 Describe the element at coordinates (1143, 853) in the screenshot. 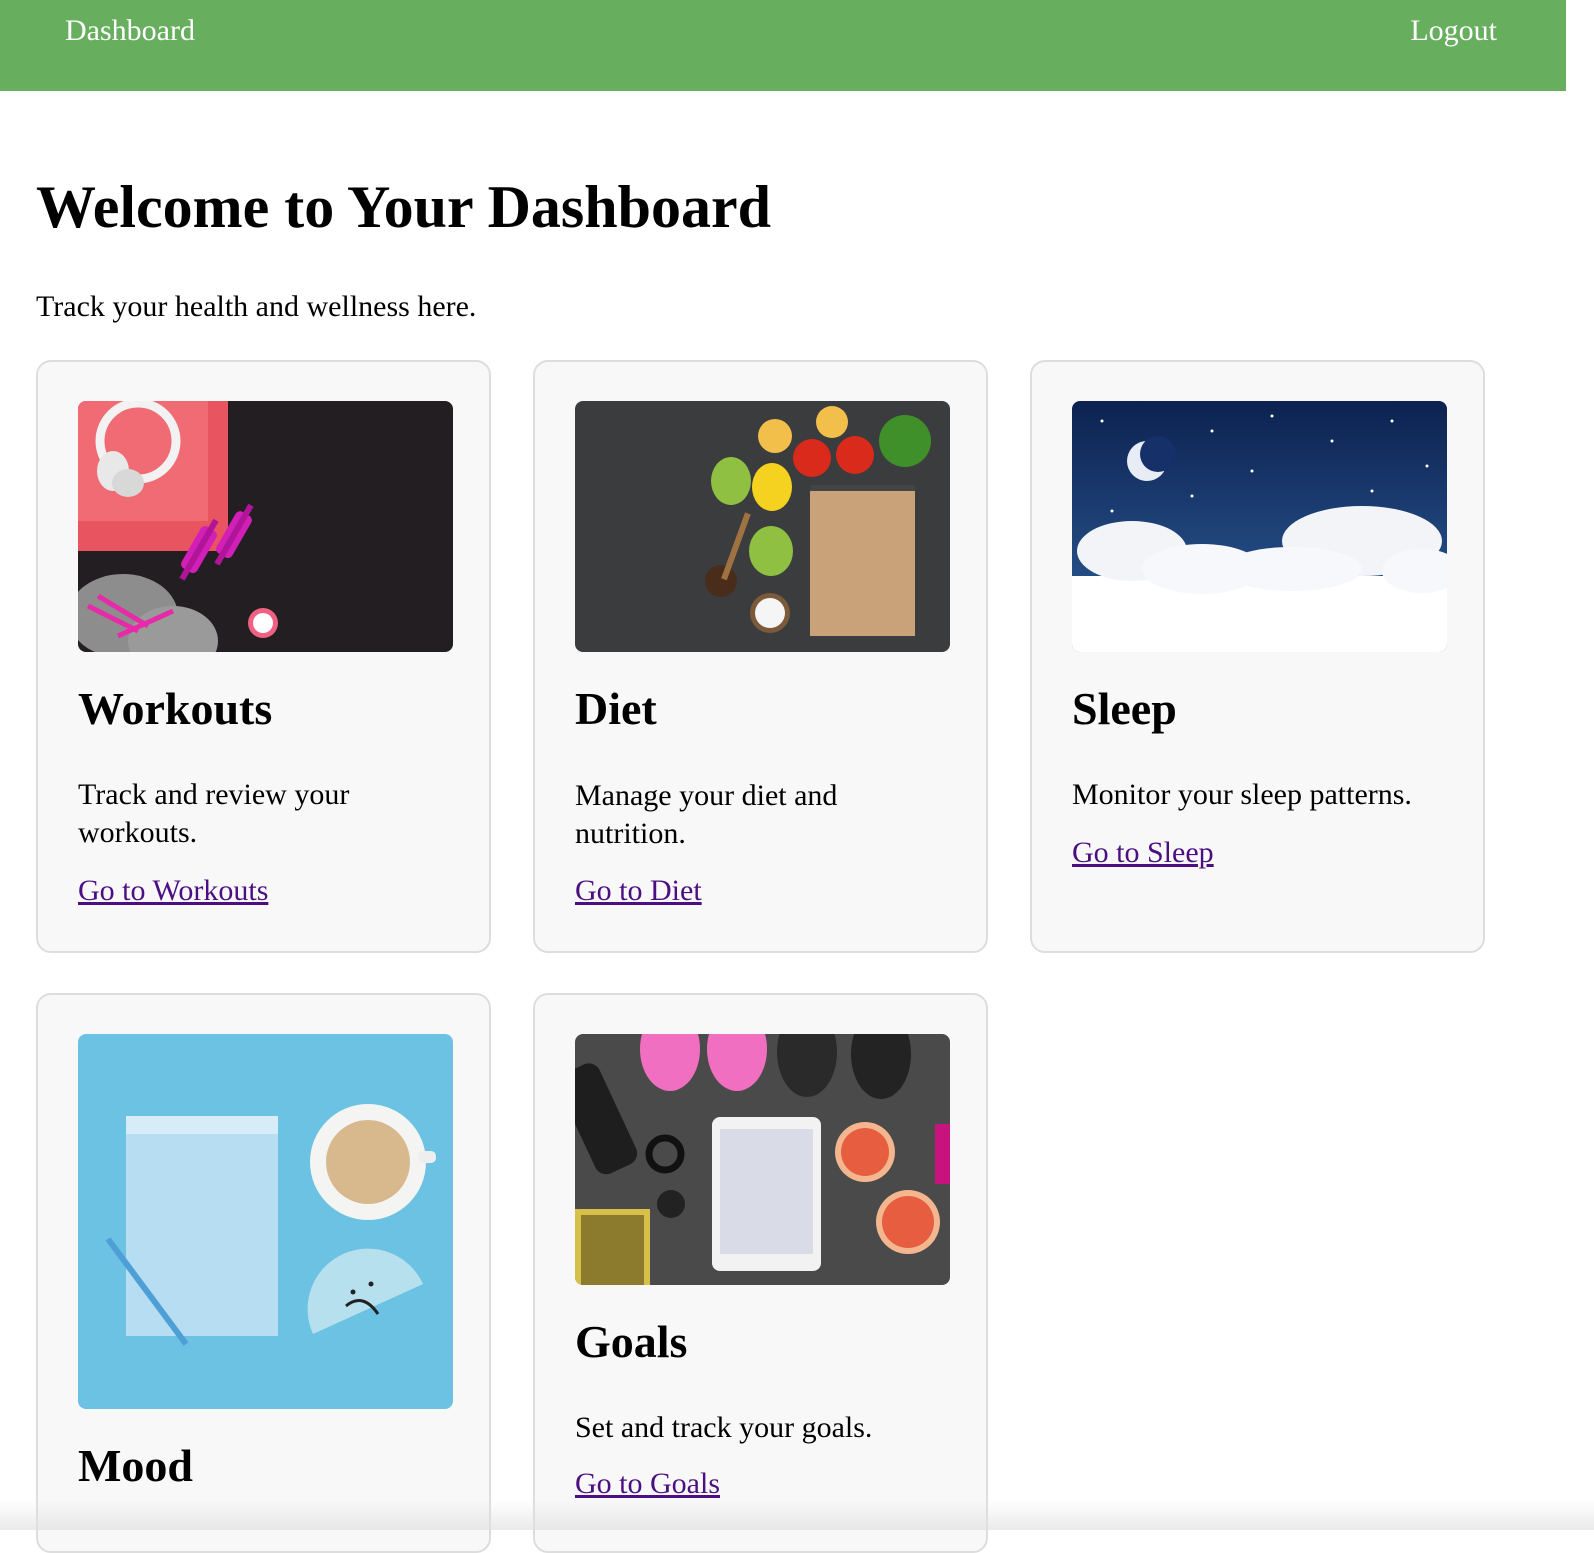

I see `go-to-sleep-link: Go to Sleep` at that location.